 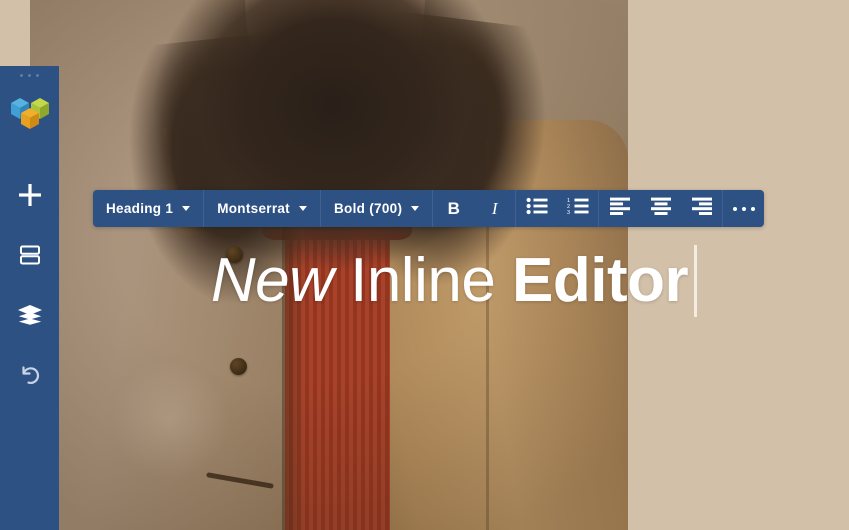 I want to click on bullet-list-icon, so click(x=537, y=208).